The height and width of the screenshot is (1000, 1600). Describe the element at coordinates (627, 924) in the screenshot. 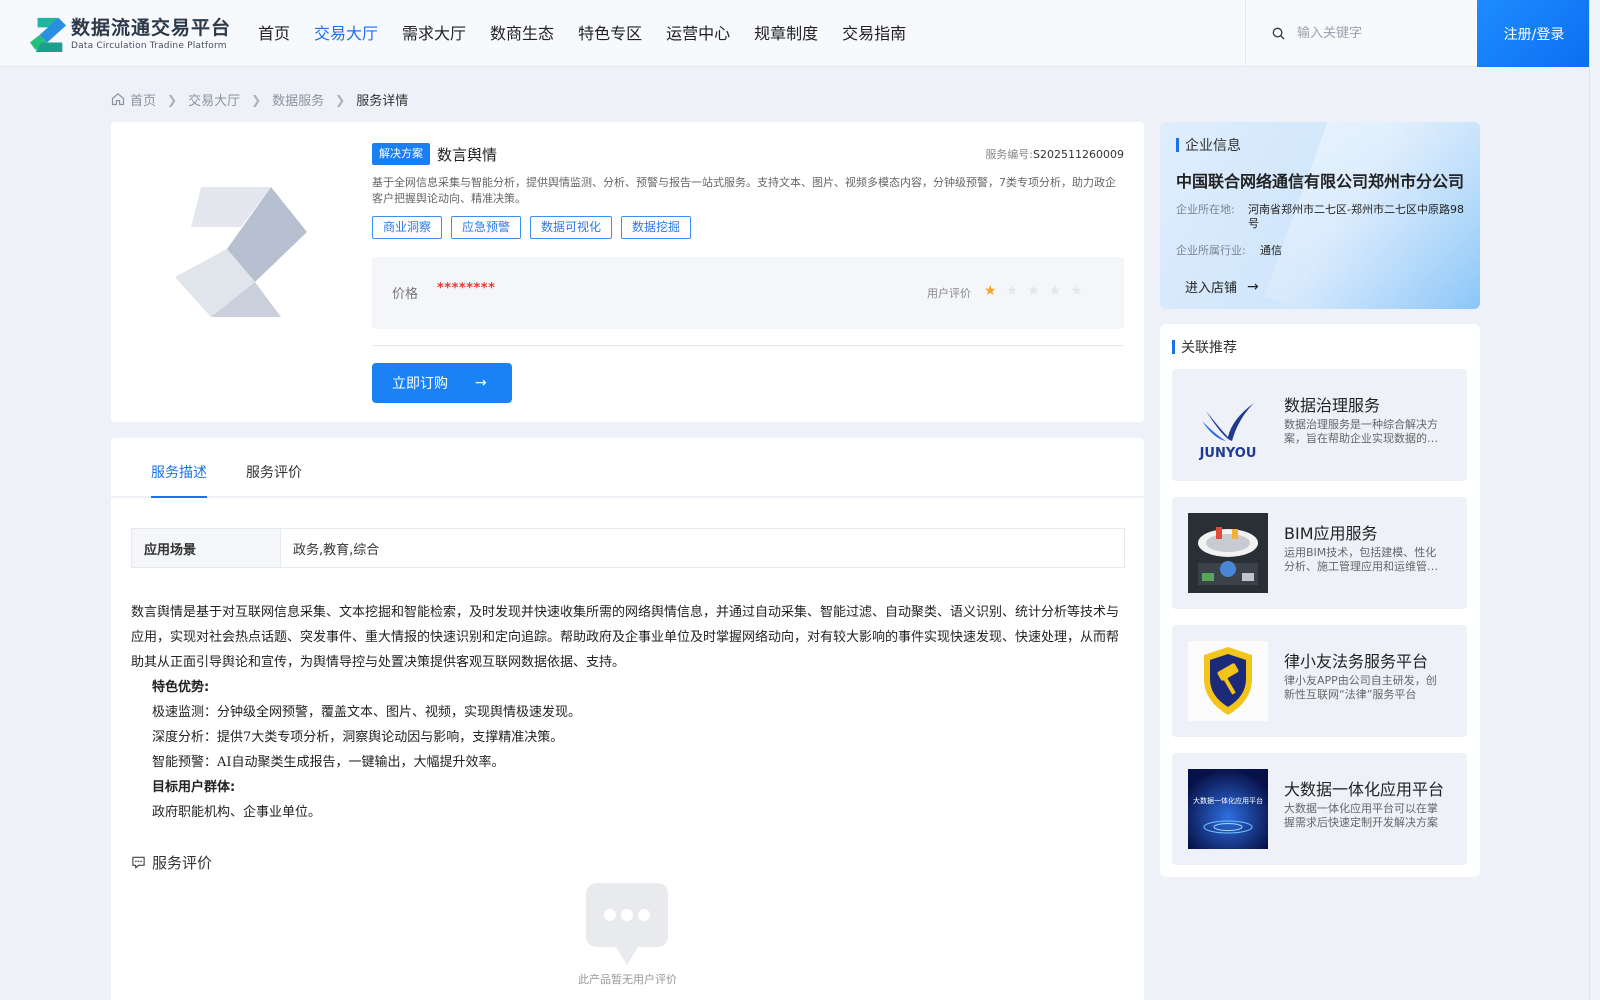

I see `empty-comment-icon` at that location.